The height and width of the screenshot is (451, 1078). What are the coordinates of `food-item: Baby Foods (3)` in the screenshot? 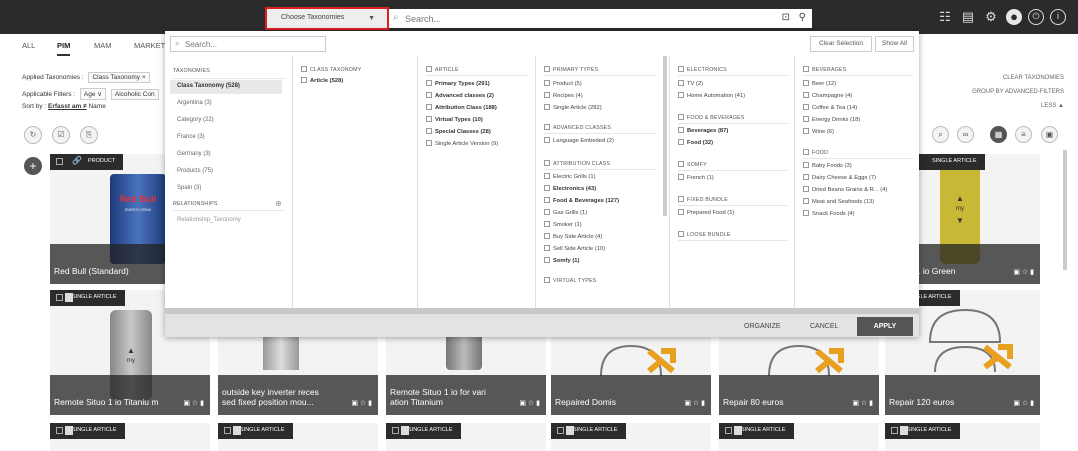 It's located at (827, 165).